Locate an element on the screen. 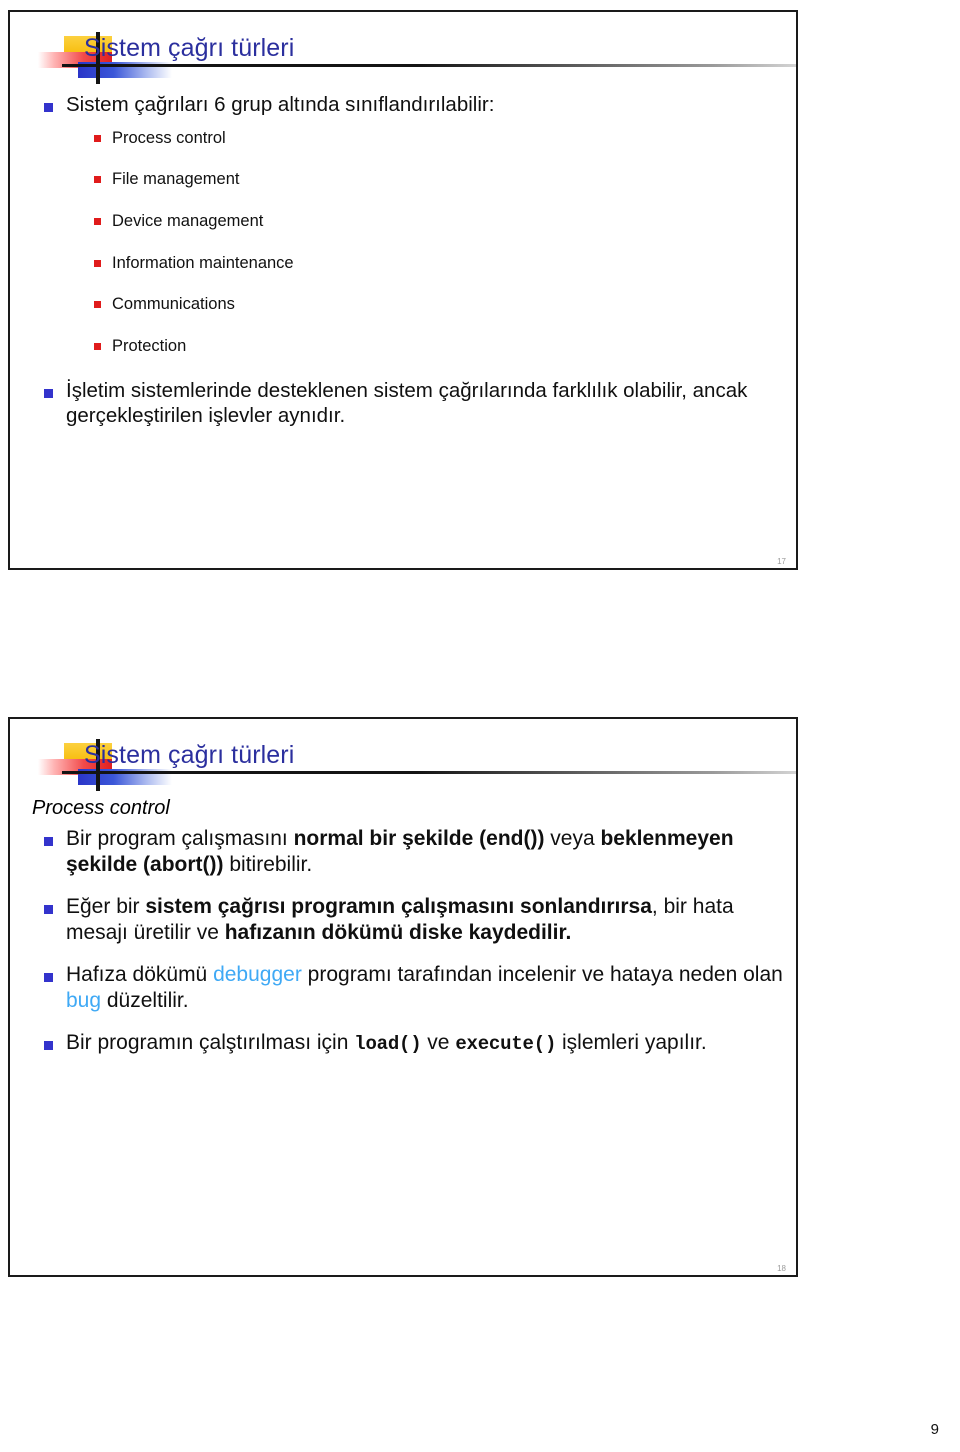  bullet-text: Process control is located at coordinates (169, 137).